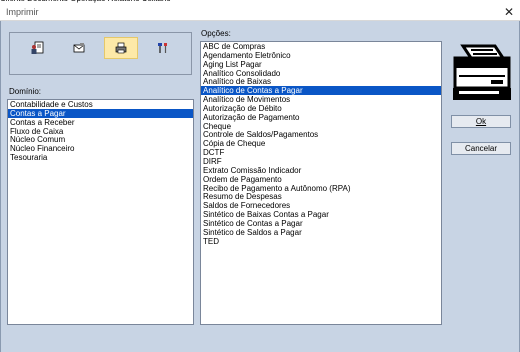  I want to click on list-item: Autorização de Débito, so click(321, 108).